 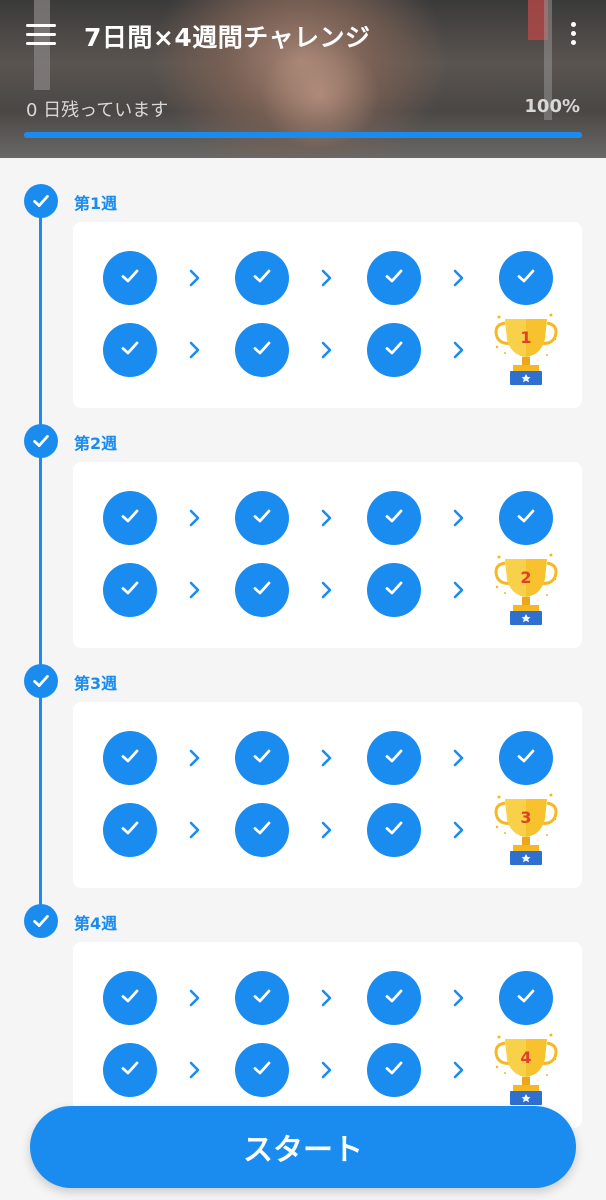 What do you see at coordinates (96, 683) in the screenshot?
I see `week-label: 第3週` at bounding box center [96, 683].